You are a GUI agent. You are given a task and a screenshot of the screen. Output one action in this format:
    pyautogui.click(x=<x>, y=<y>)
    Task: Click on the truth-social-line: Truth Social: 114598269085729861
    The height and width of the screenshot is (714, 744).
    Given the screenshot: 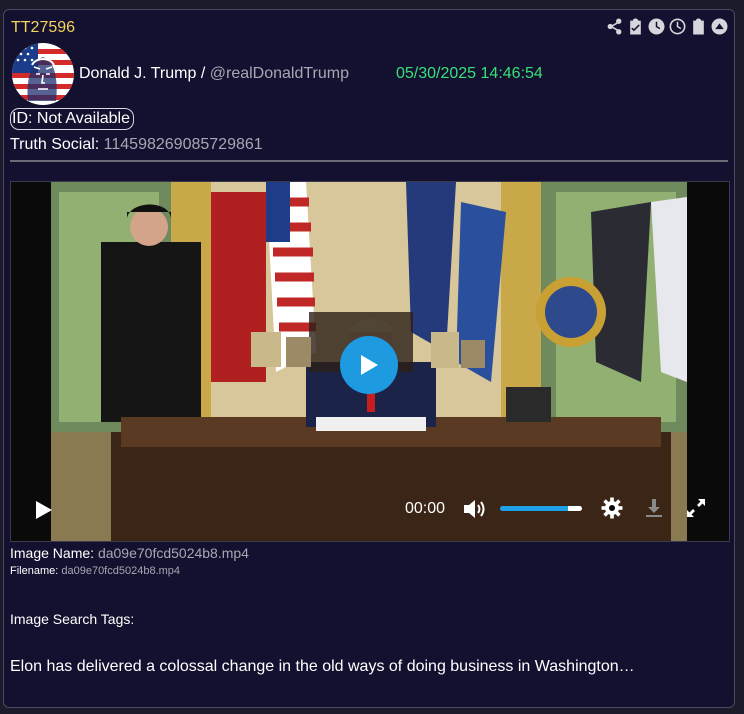 What is the action you would take?
    pyautogui.click(x=136, y=145)
    